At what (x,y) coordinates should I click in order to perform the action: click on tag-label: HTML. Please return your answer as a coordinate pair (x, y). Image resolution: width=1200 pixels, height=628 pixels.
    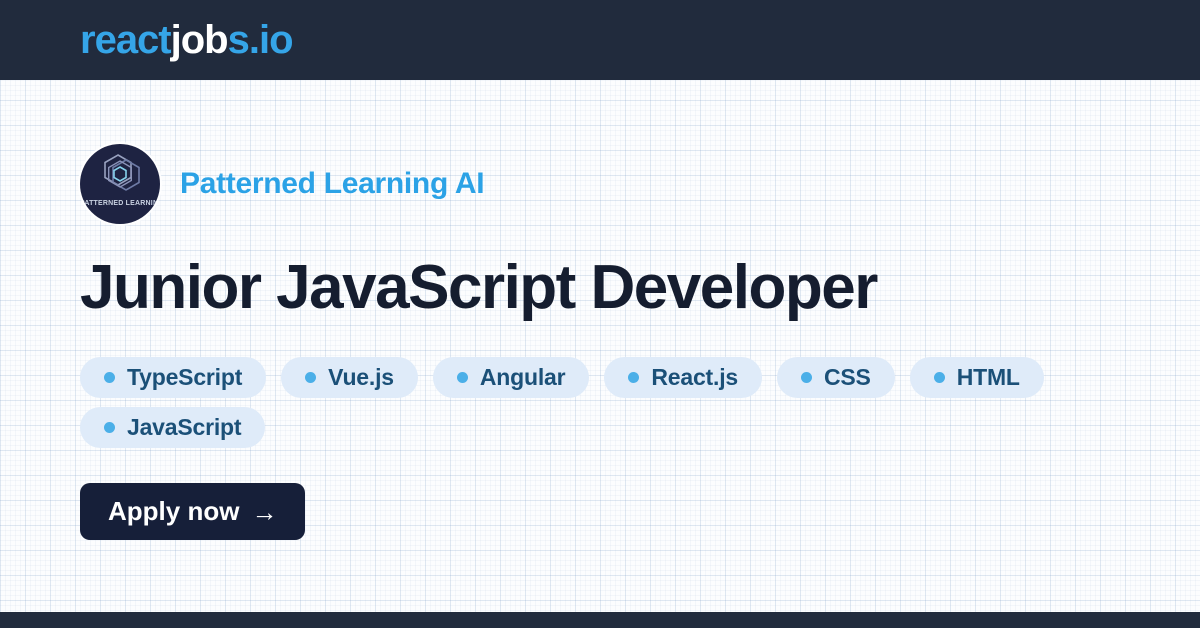
    Looking at the image, I should click on (988, 377).